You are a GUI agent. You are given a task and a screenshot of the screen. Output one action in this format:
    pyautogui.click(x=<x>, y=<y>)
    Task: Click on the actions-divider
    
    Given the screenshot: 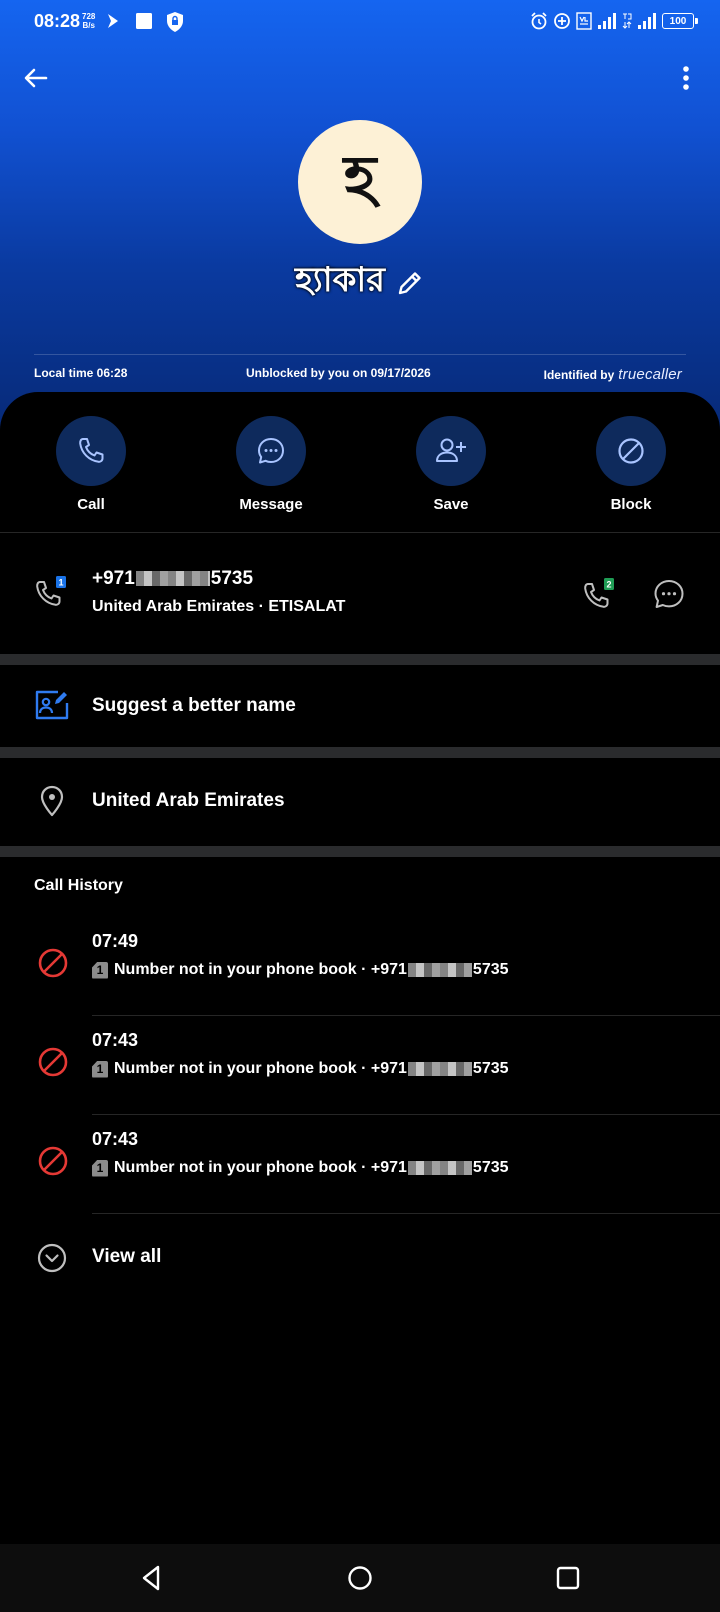 What is the action you would take?
    pyautogui.click(x=360, y=532)
    